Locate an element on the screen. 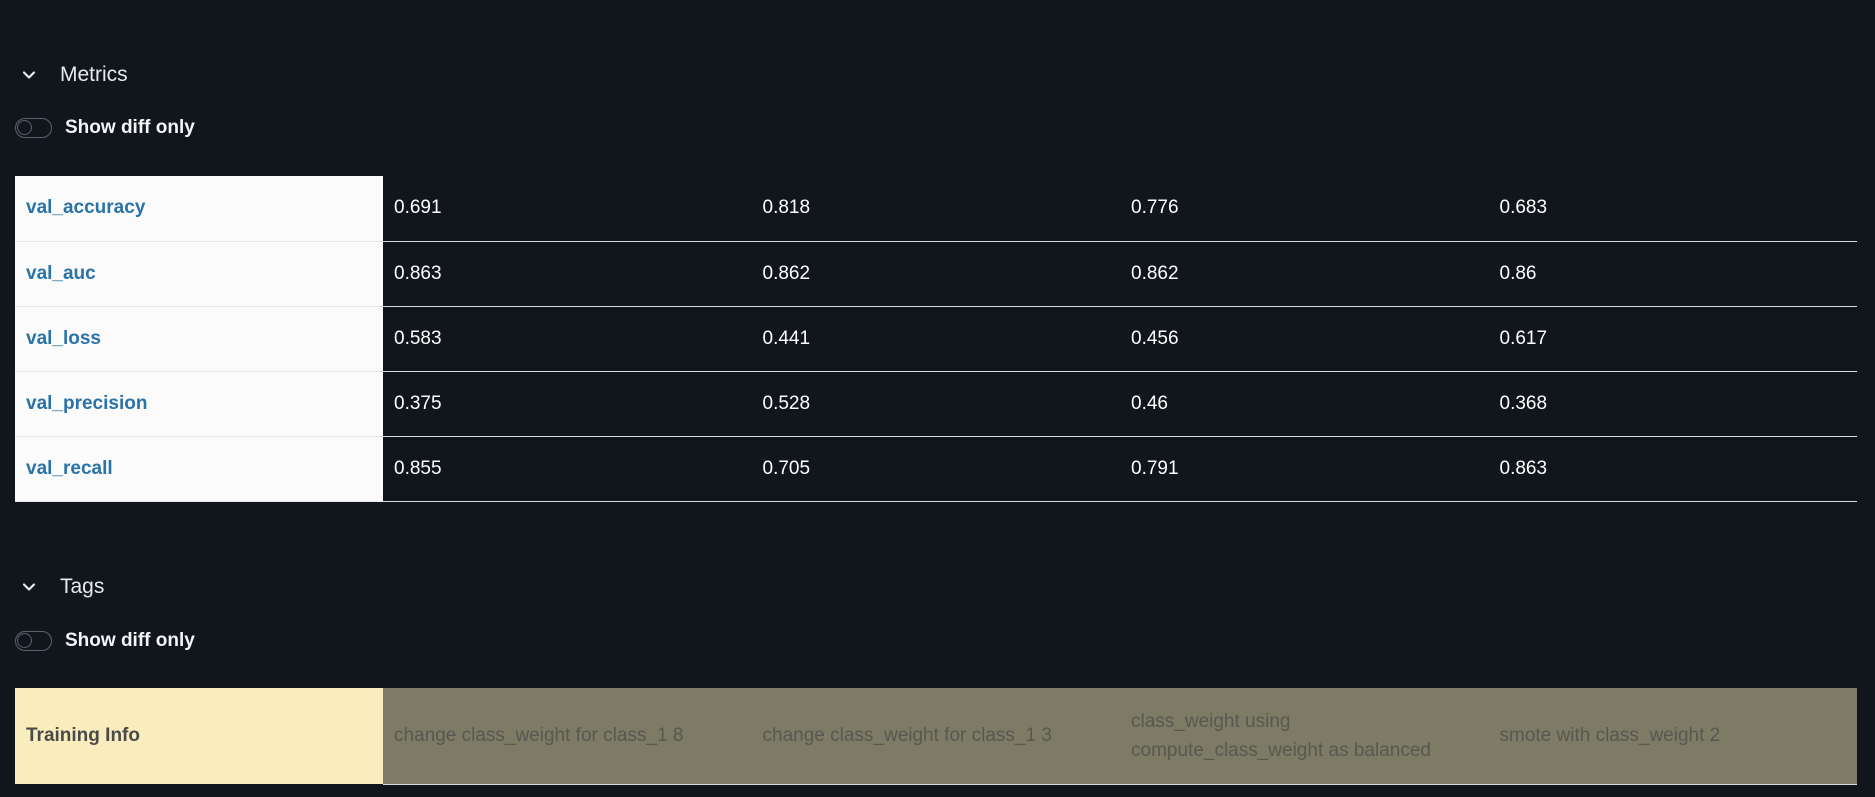  table-row: val_precision 0.375 0.528 0.46 0.368 is located at coordinates (936, 404).